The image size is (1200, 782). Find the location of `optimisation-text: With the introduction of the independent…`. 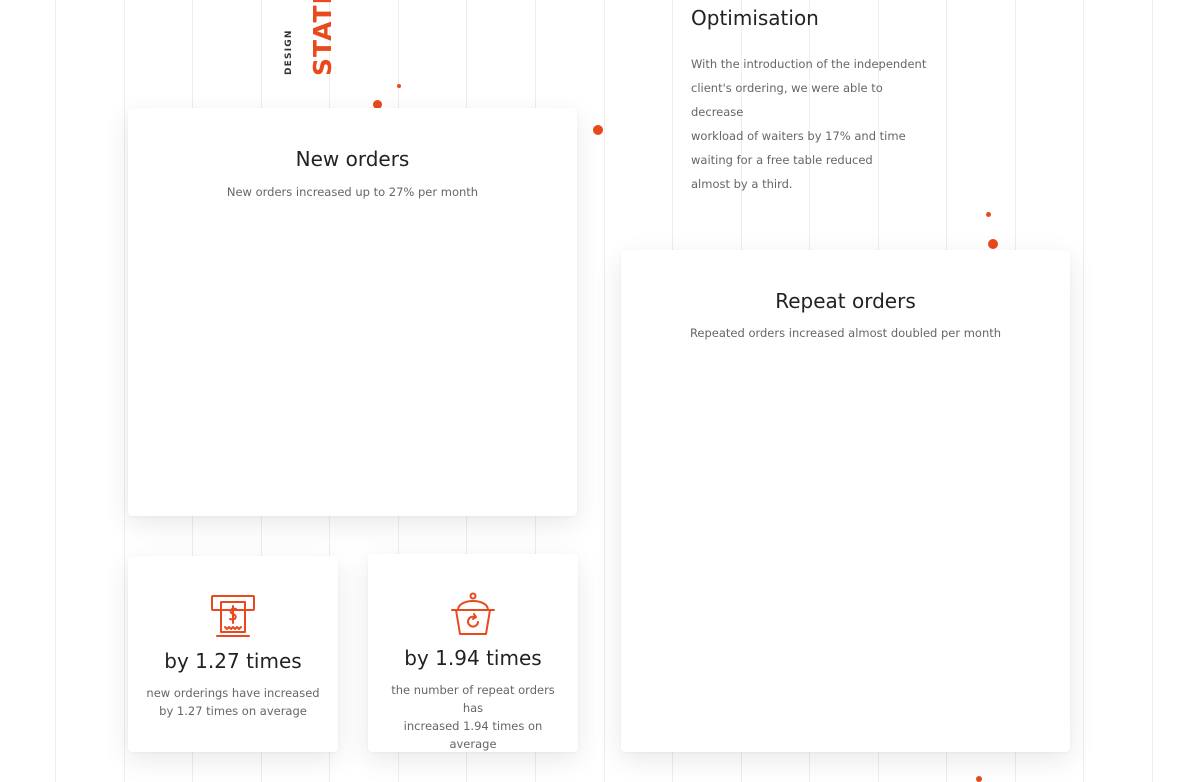

optimisation-text: With the introduction of the independent… is located at coordinates (809, 124).